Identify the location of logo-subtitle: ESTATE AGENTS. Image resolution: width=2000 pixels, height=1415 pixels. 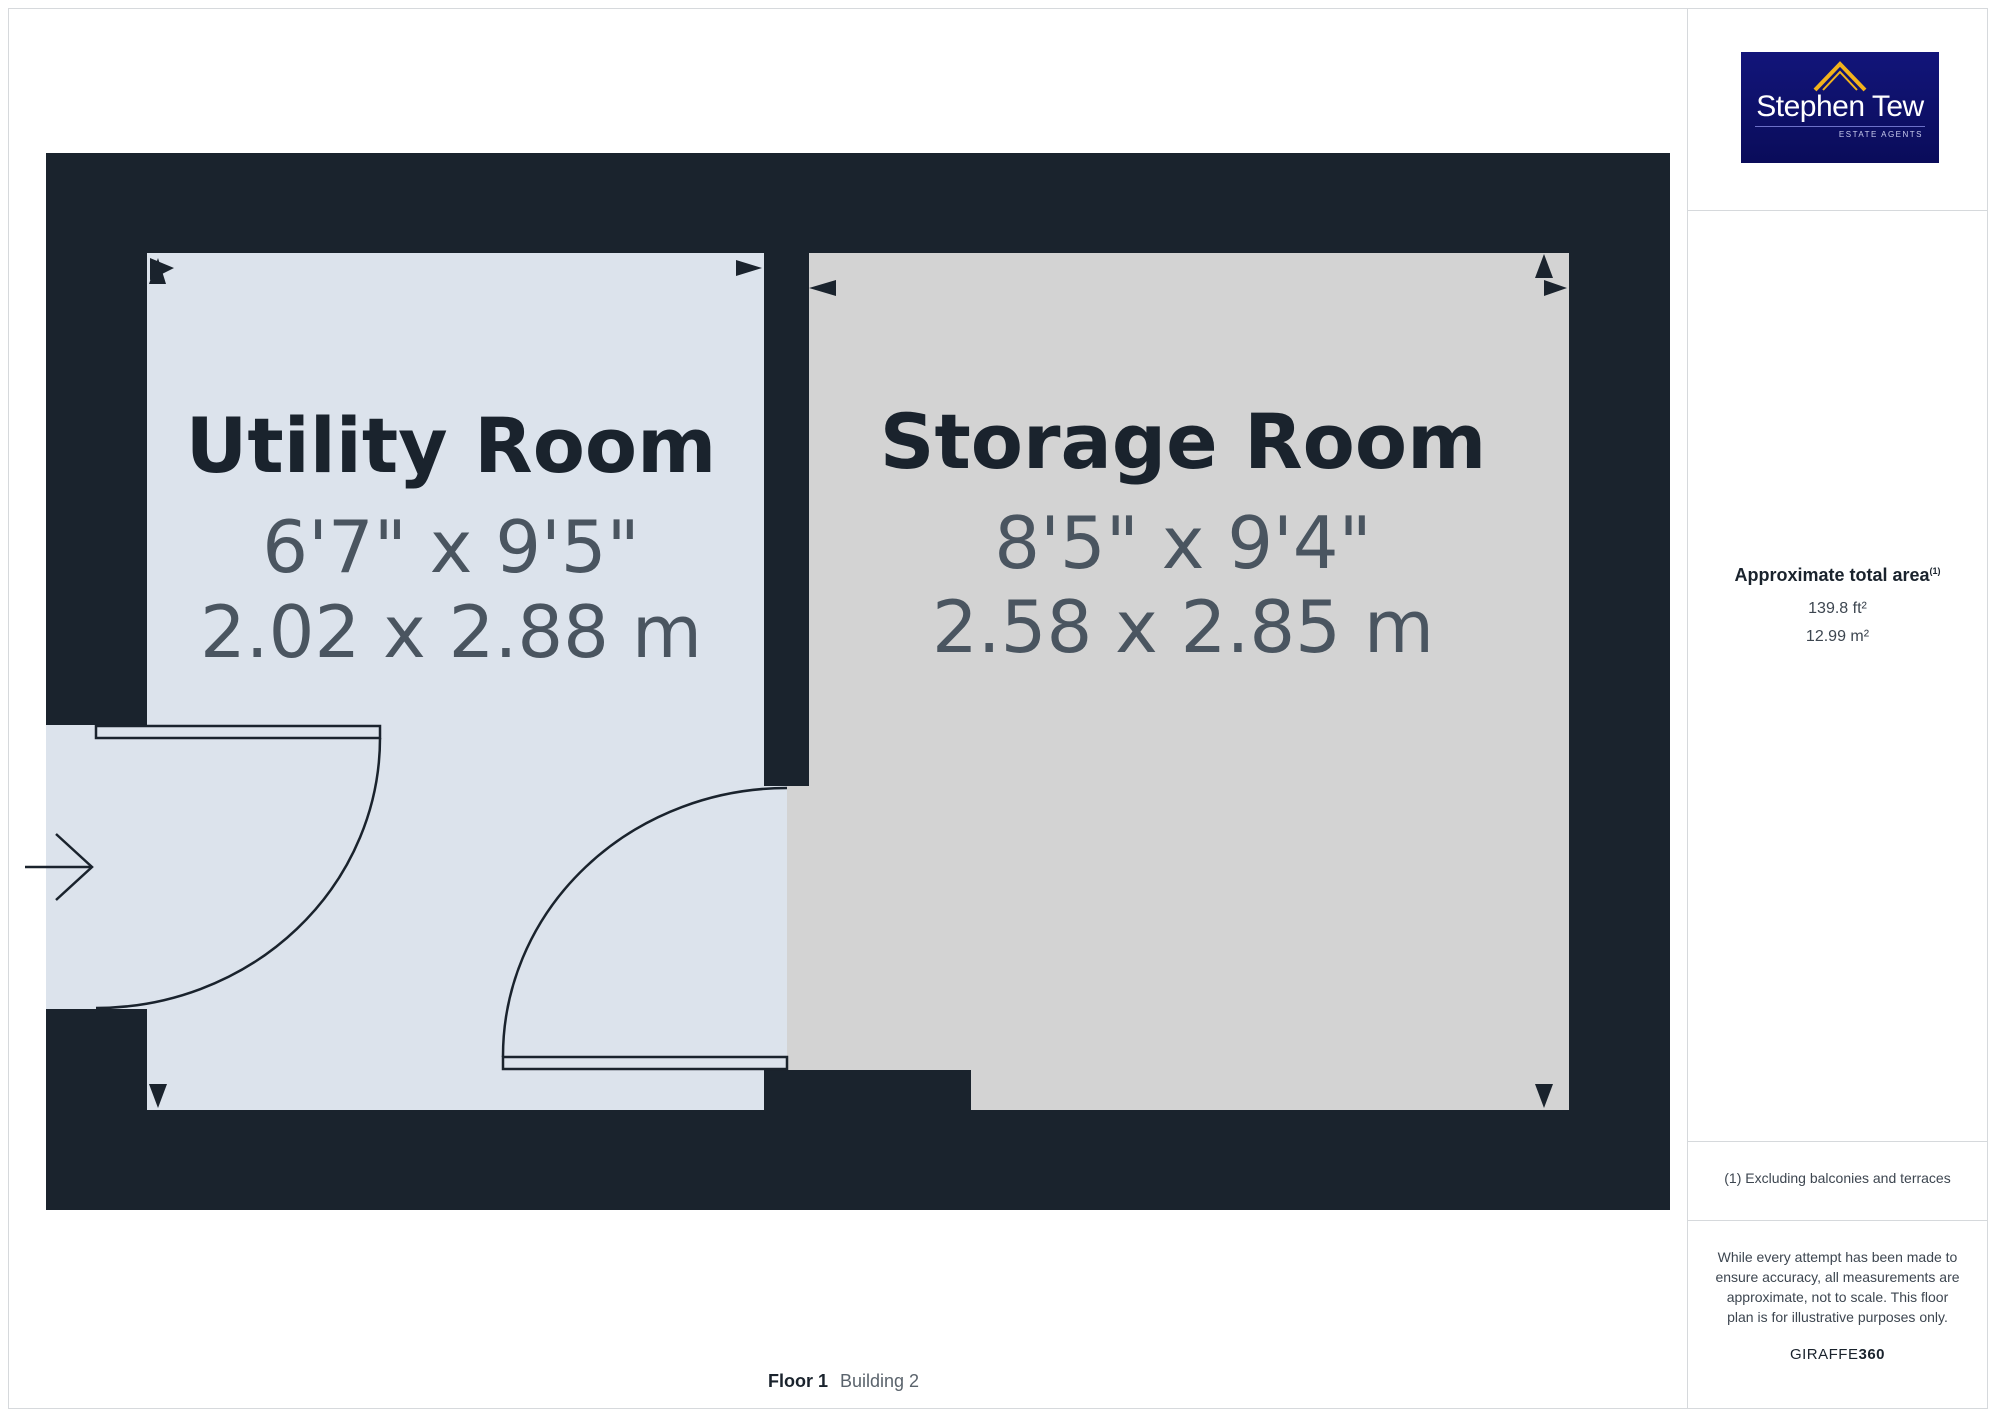
(1880, 134).